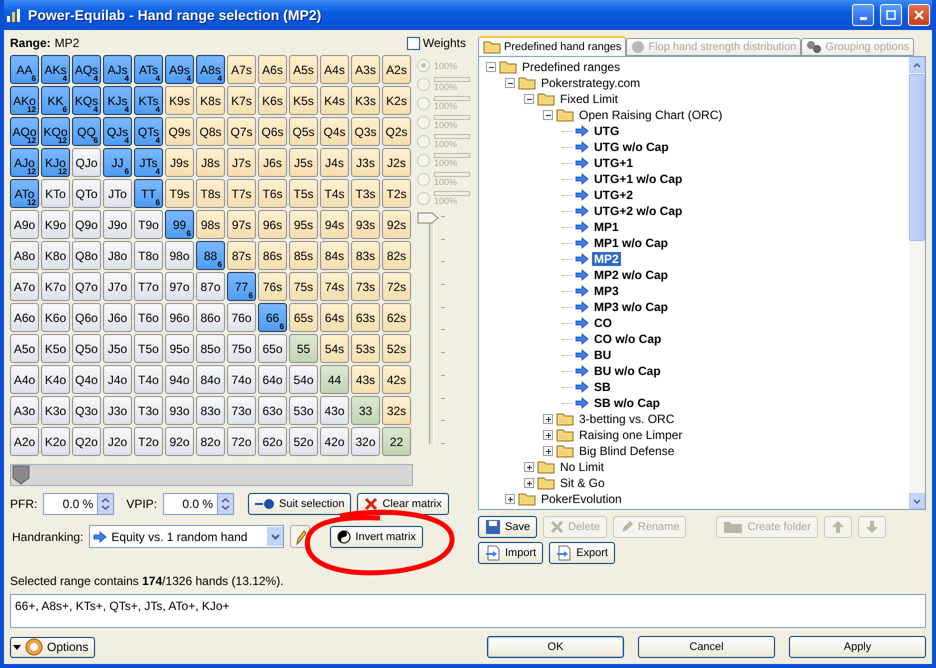 The image size is (936, 668). What do you see at coordinates (179, 162) in the screenshot?
I see `hand-cell: J9s` at bounding box center [179, 162].